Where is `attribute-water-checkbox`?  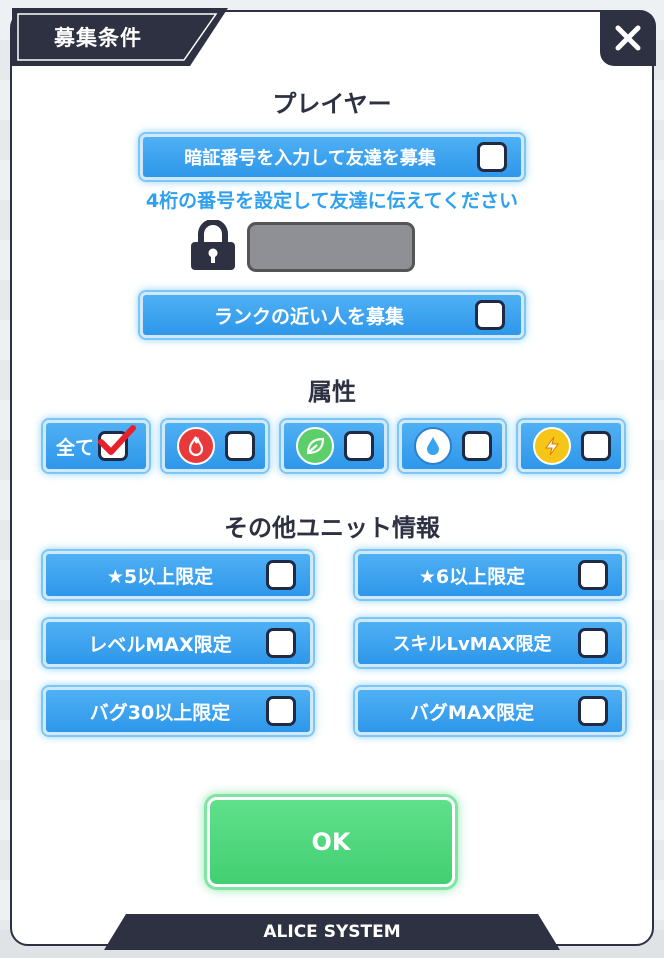
attribute-water-checkbox is located at coordinates (477, 446).